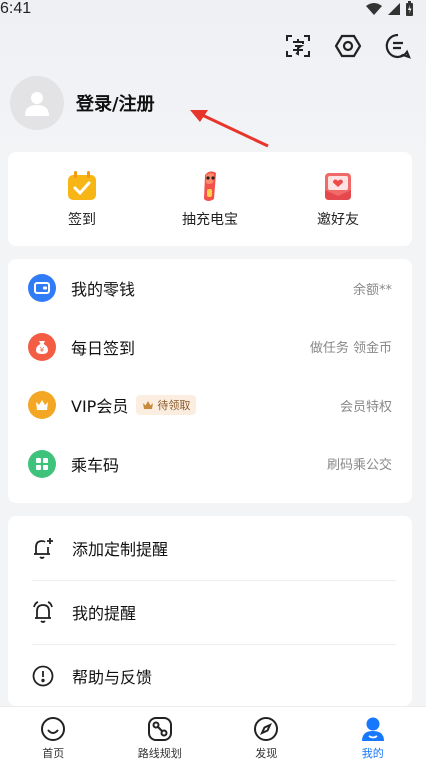 Image resolution: width=426 pixels, height=768 pixels. I want to click on quick-action-invite: 邀好友, so click(338, 199).